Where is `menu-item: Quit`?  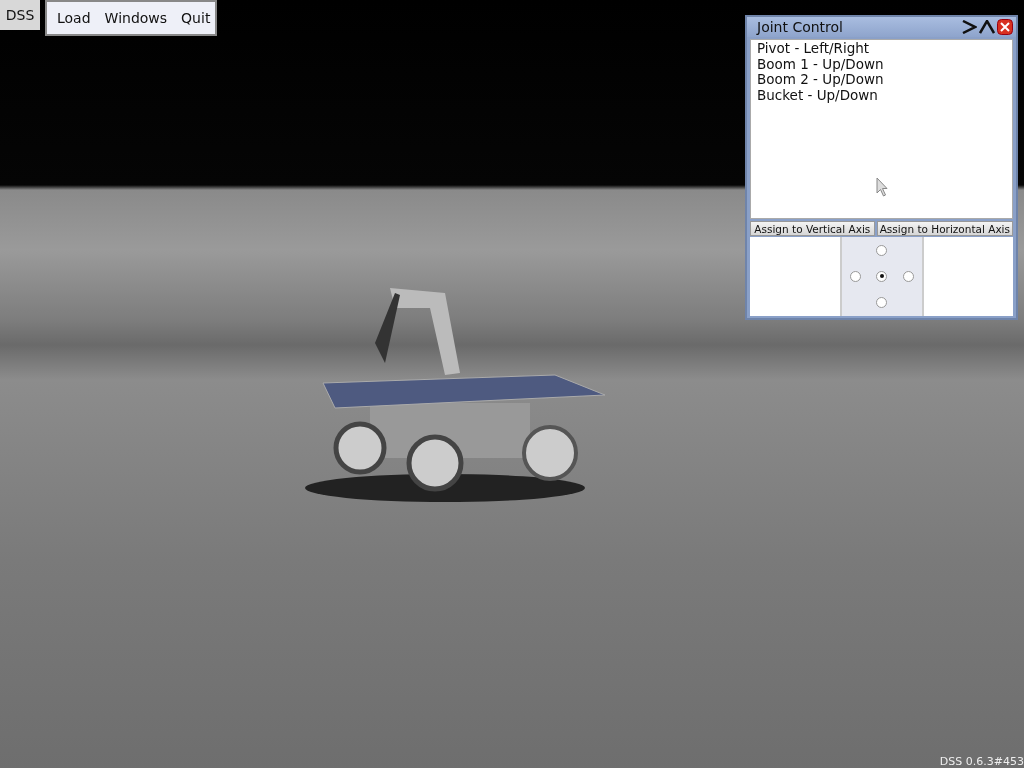
menu-item: Quit is located at coordinates (196, 18).